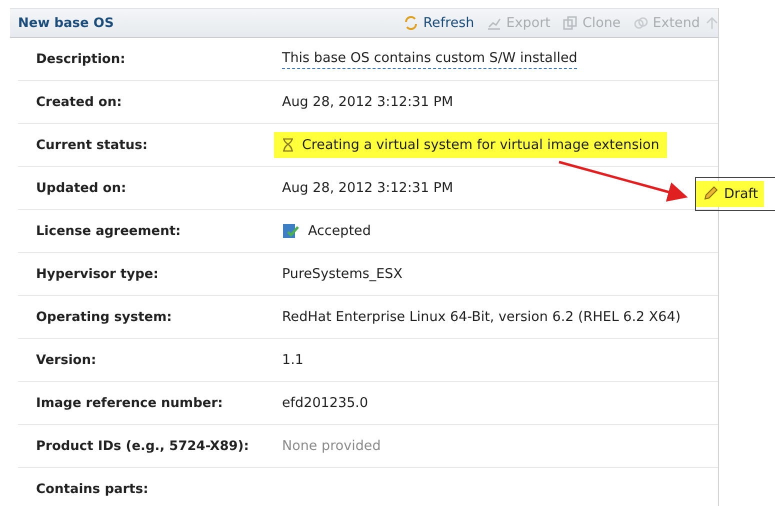 This screenshot has height=506, width=775. Describe the element at coordinates (109, 231) in the screenshot. I see `field-label: License agreement:` at that location.